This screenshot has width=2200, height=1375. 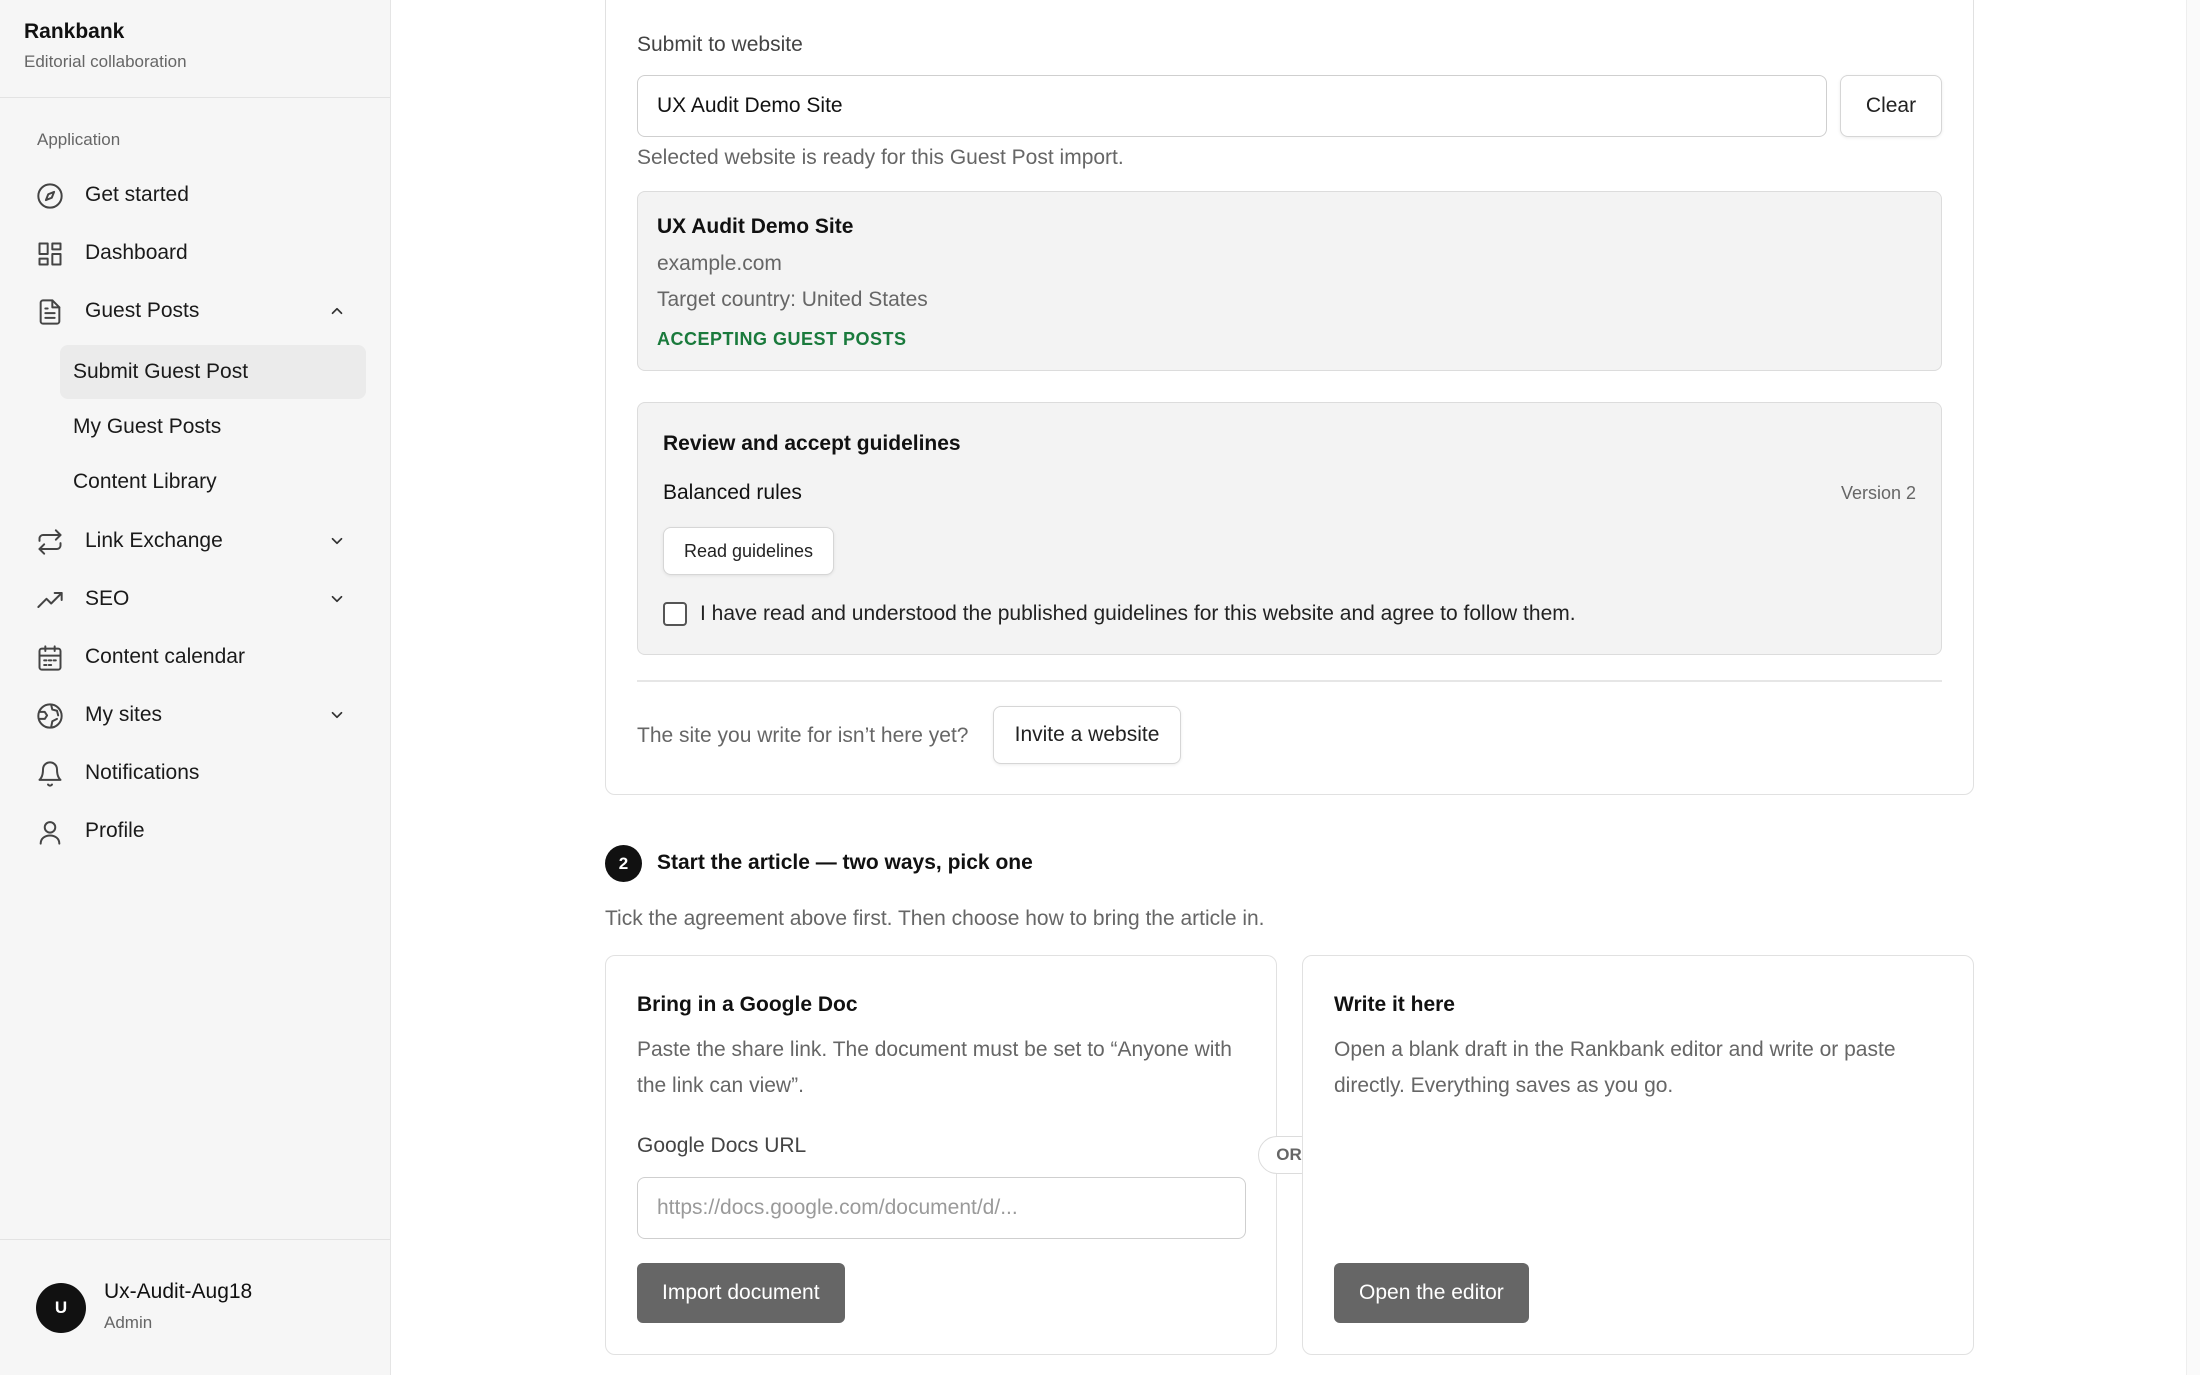 I want to click on sidebar-item-label: SEO, so click(x=107, y=598).